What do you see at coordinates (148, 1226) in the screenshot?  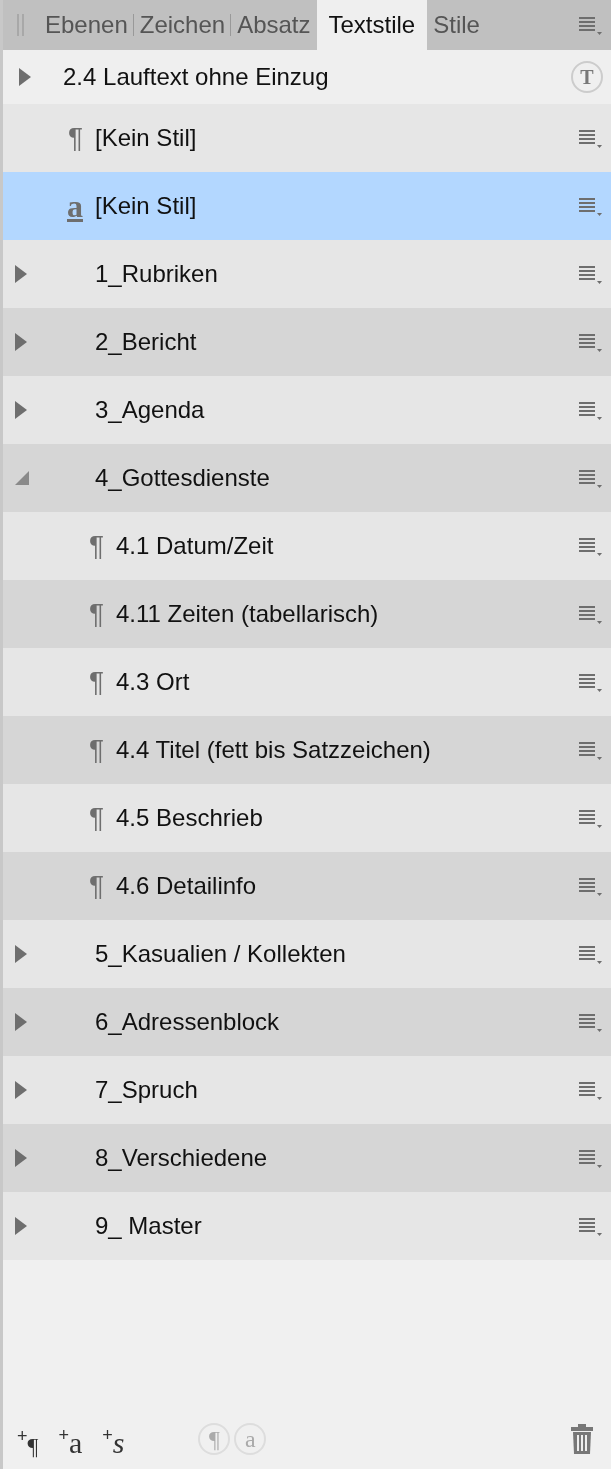 I see `style-name: 9_ Master` at bounding box center [148, 1226].